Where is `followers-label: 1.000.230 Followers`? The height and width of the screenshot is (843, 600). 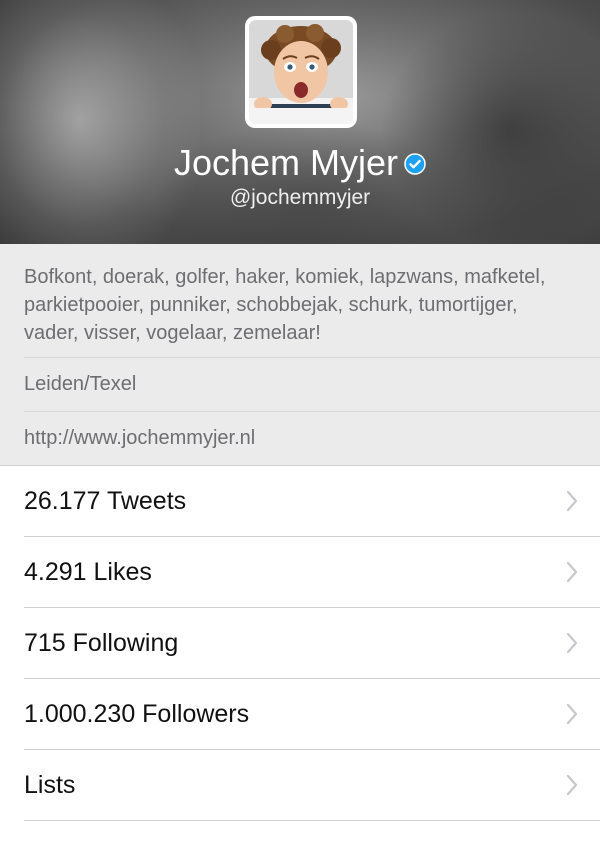
followers-label: 1.000.230 Followers is located at coordinates (137, 714).